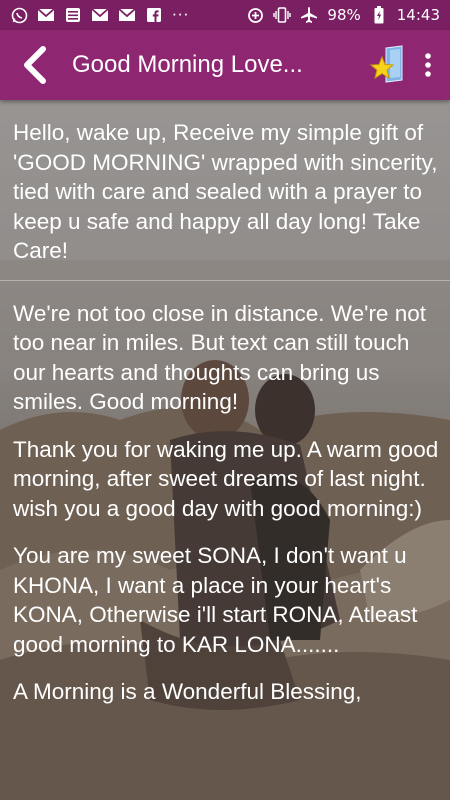  I want to click on notification-icons: ···, so click(99, 15).